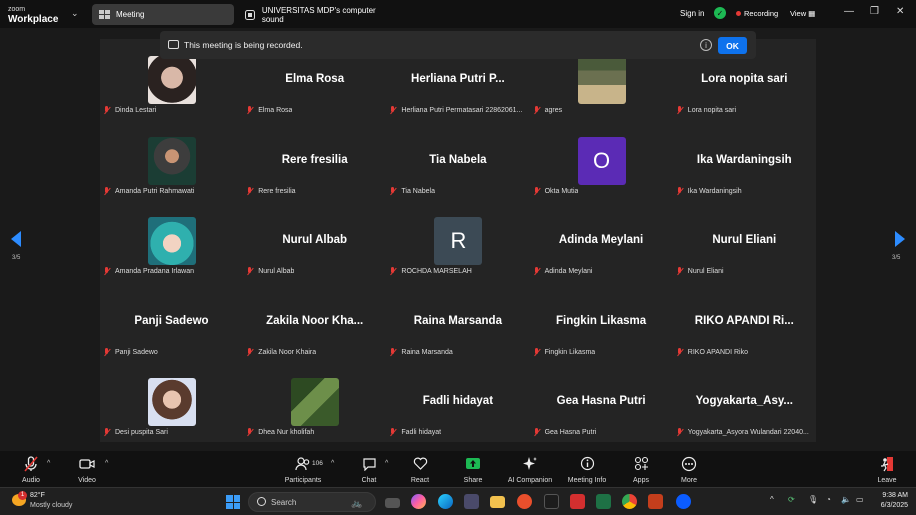  I want to click on zoom-logo: zoom Workplace, so click(33, 15).